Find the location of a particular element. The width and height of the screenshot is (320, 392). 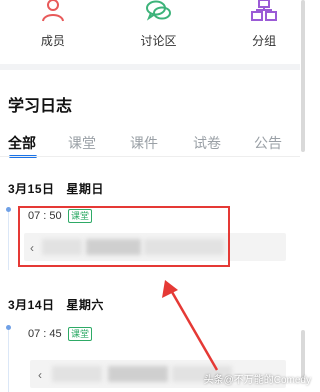

watermark: 头条@不万能的Comedy is located at coordinates (257, 380).